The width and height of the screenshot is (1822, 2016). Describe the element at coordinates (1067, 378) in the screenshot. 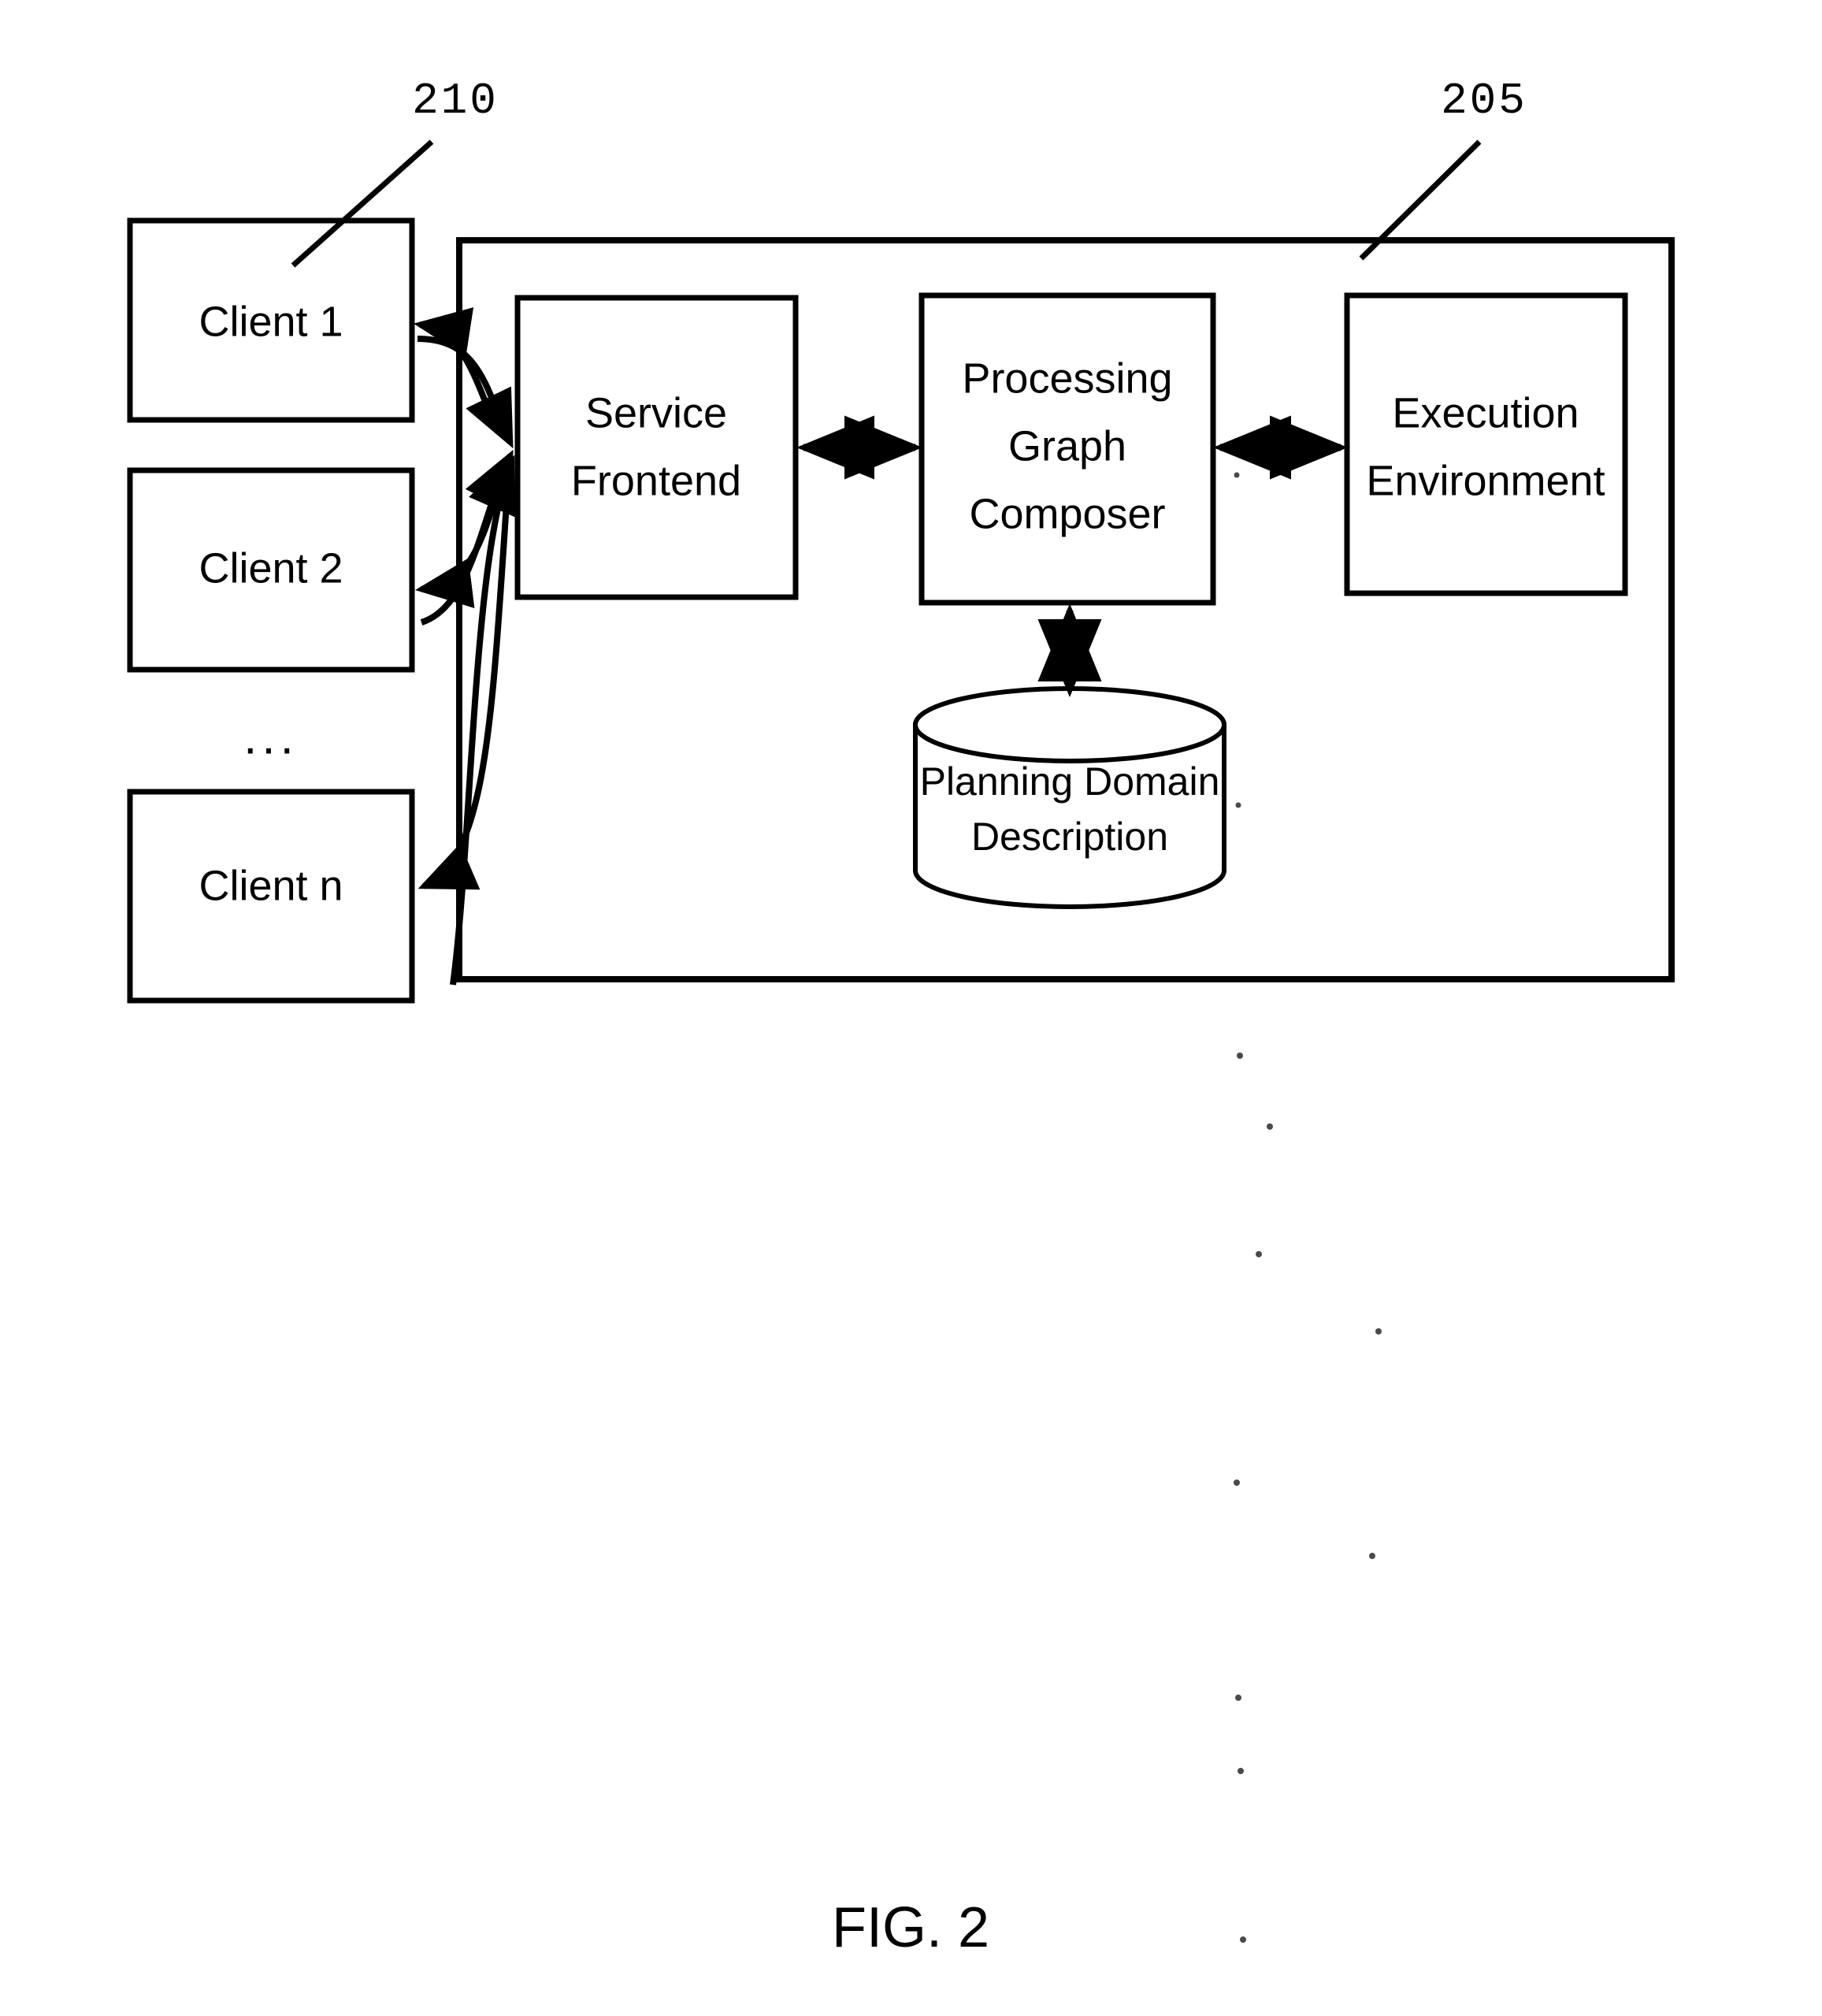

I see `processing-graph-composer-label-line1: Processing` at that location.